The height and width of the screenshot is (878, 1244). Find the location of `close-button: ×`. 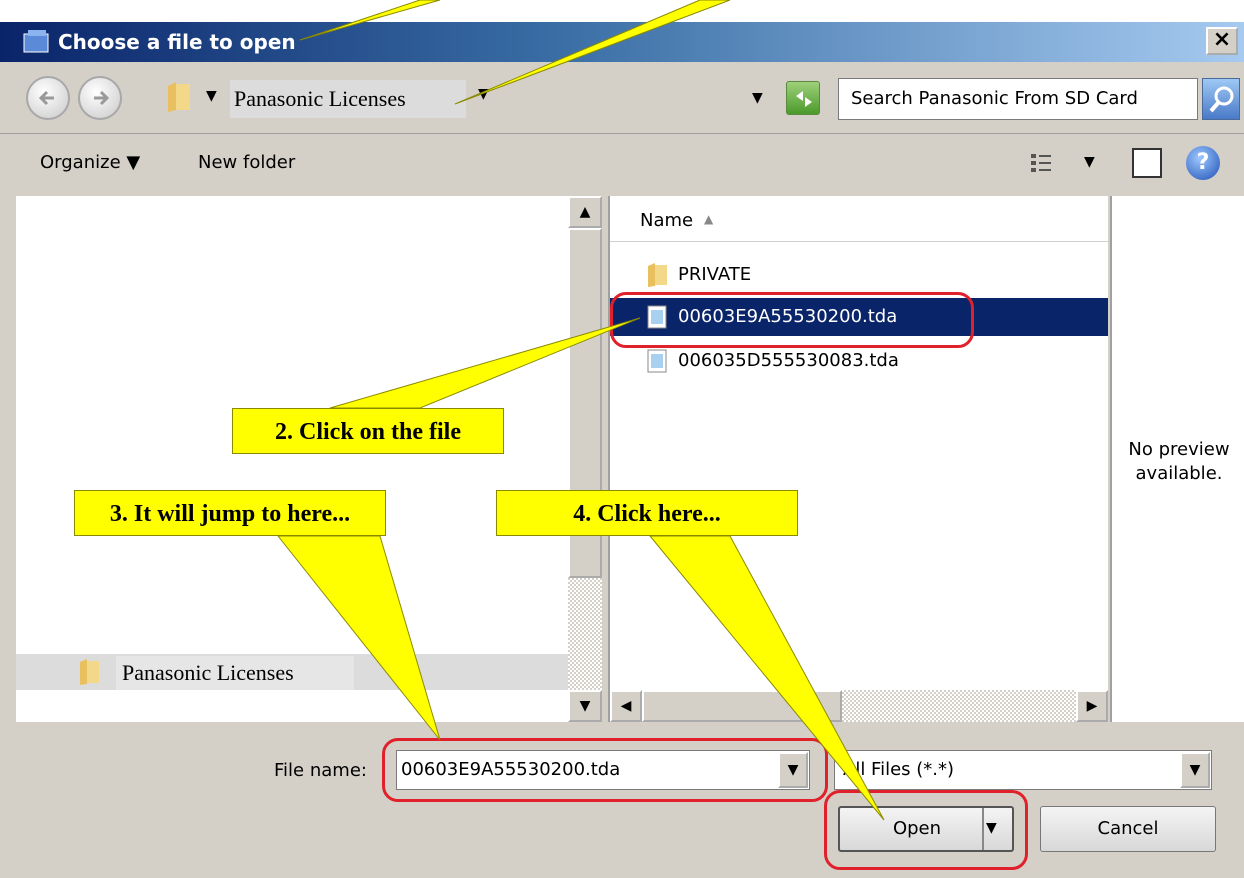

close-button: × is located at coordinates (1222, 41).